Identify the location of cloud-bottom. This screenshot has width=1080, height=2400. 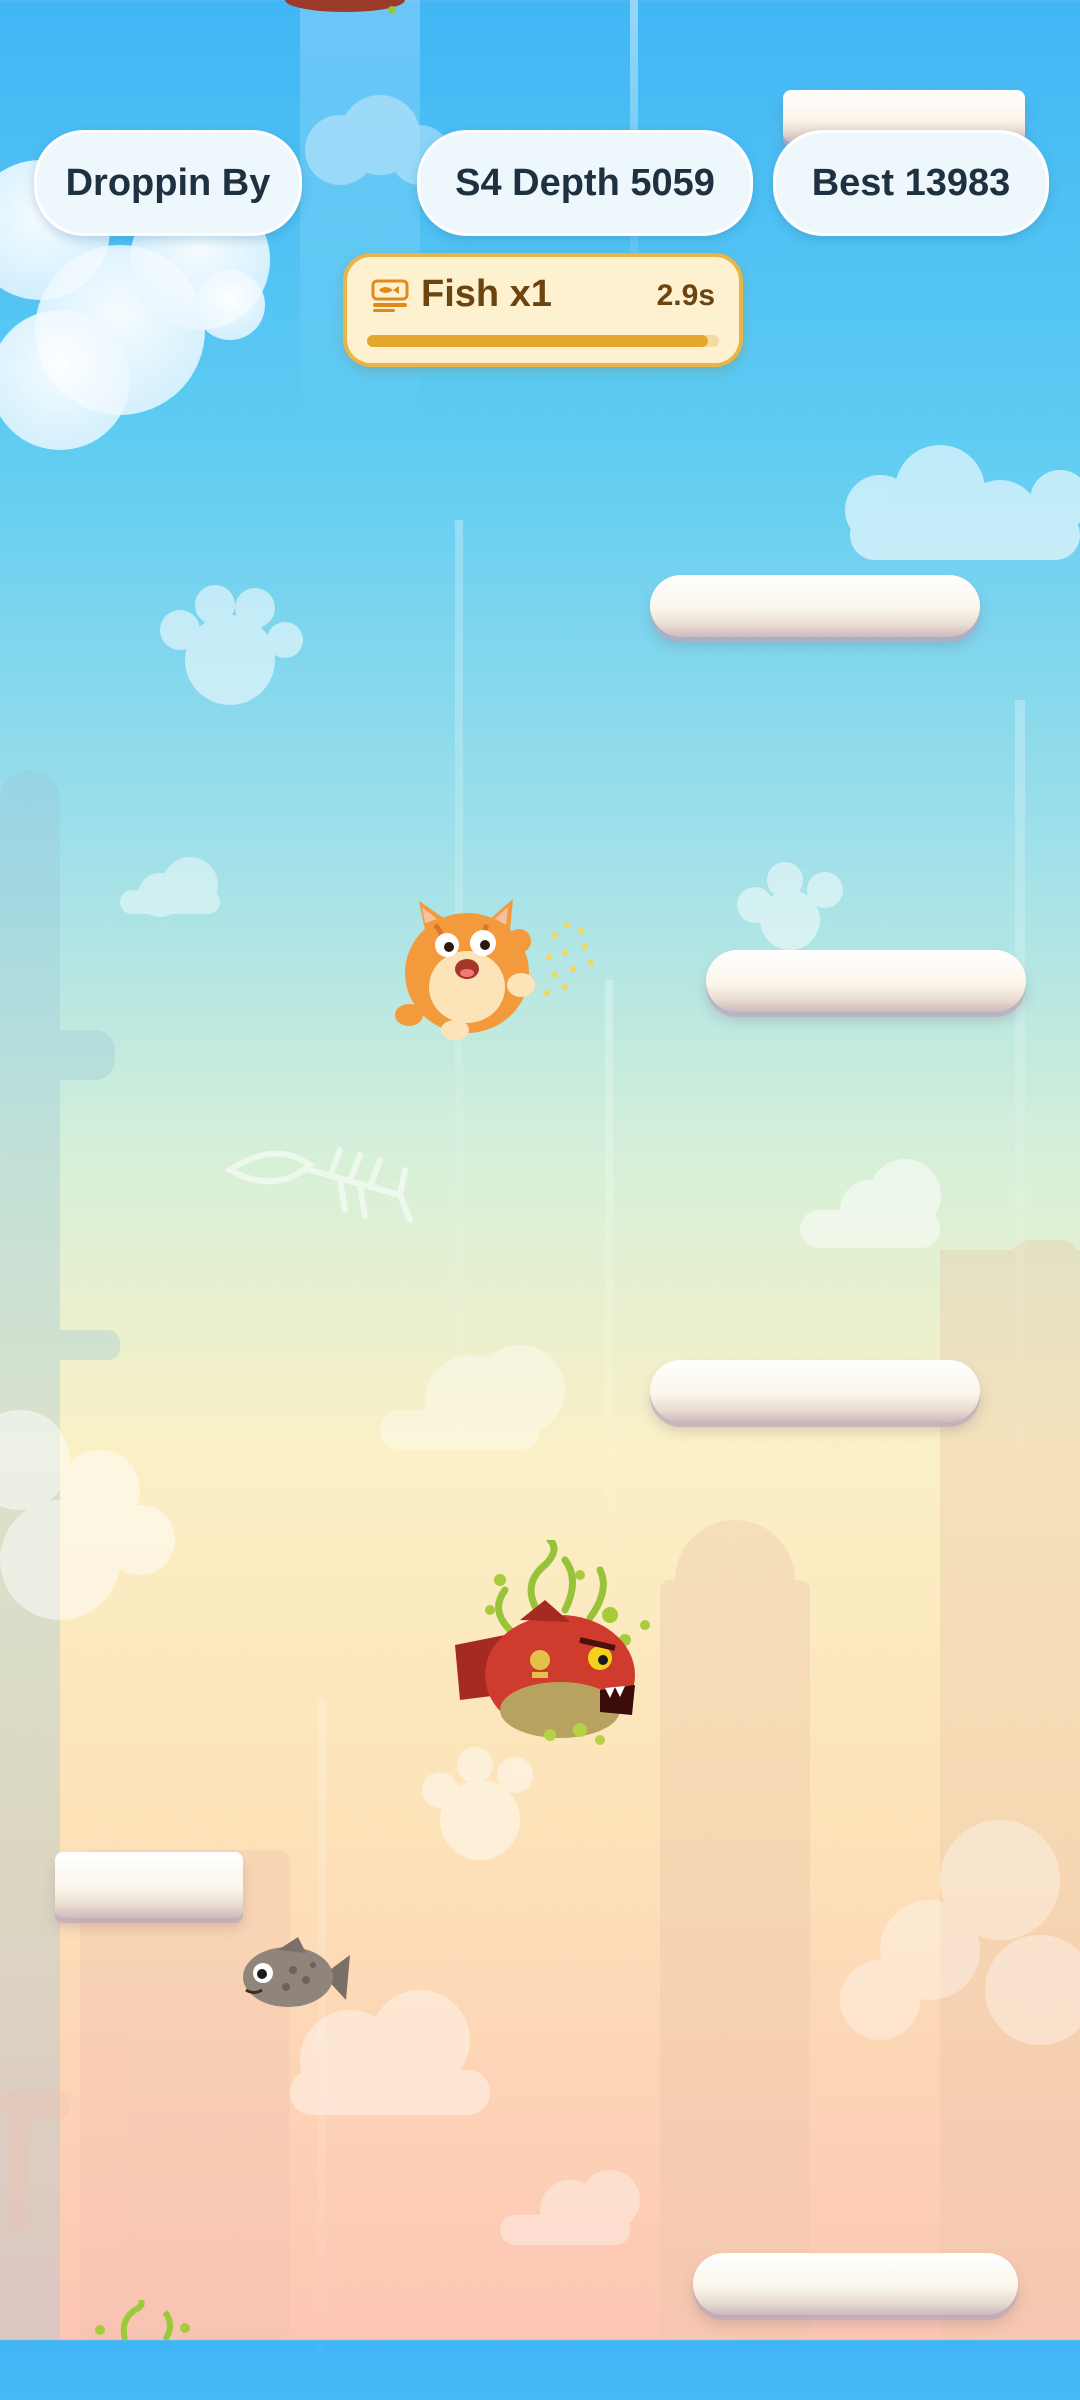
(570, 2207).